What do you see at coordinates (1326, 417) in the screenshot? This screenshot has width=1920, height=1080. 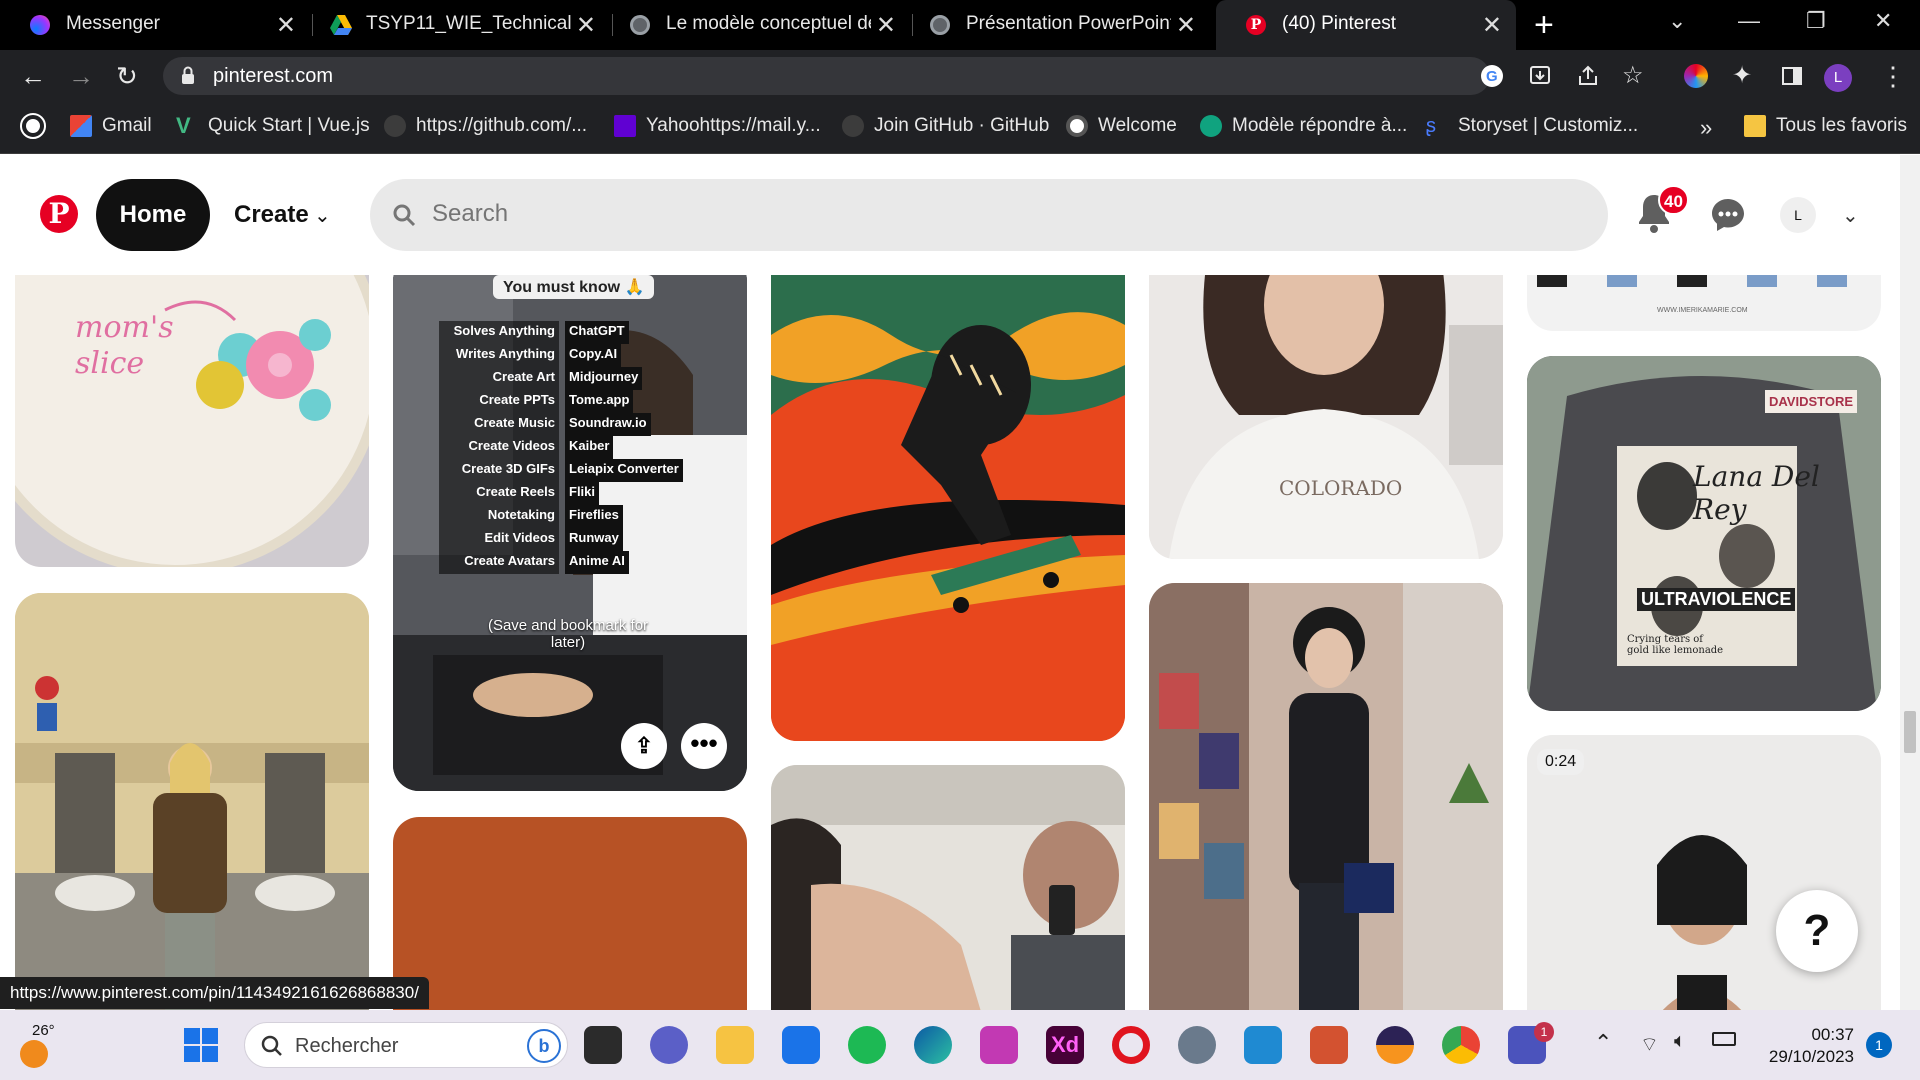 I see `pin-sweater-photo: COLORADO` at bounding box center [1326, 417].